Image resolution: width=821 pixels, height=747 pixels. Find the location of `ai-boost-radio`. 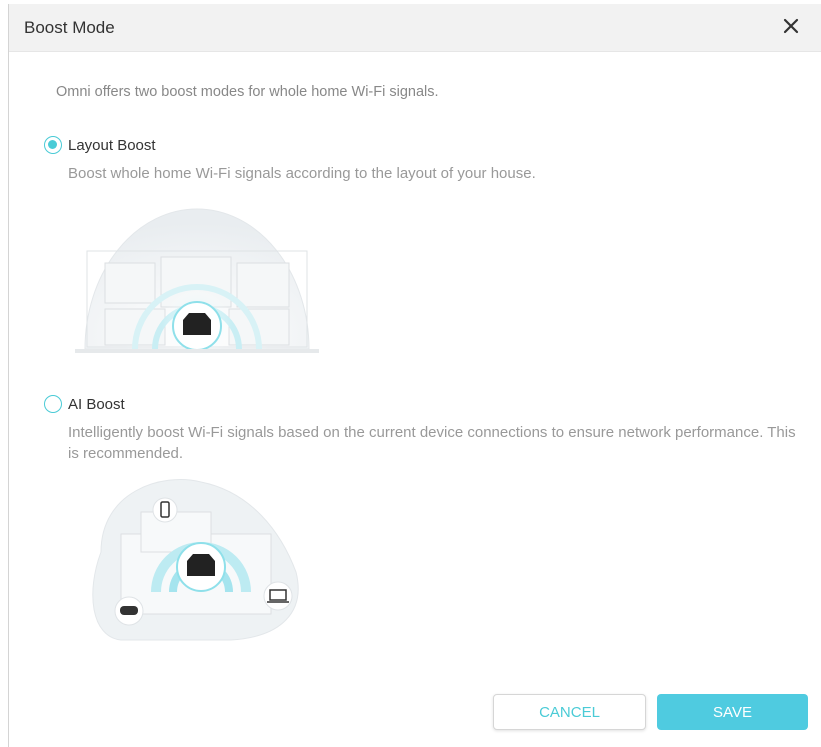

ai-boost-radio is located at coordinates (53, 404).